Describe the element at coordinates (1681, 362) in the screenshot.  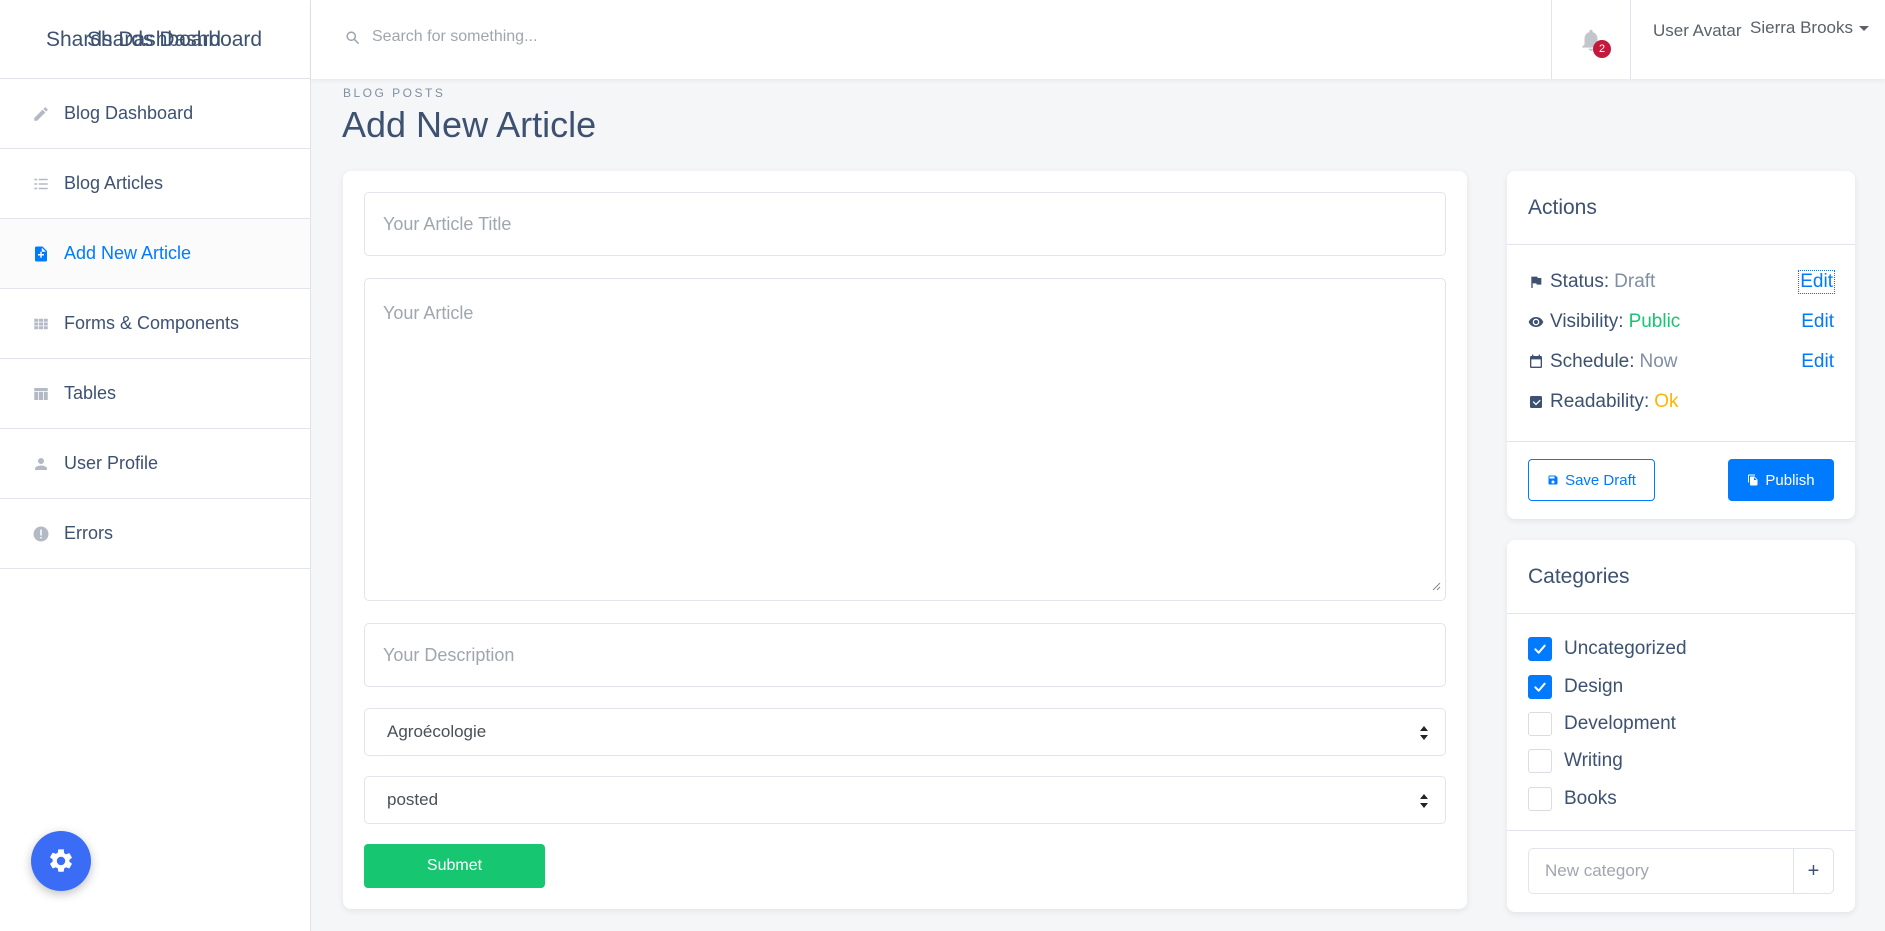
I see `schedule-row: Schedule: Now Edit` at that location.